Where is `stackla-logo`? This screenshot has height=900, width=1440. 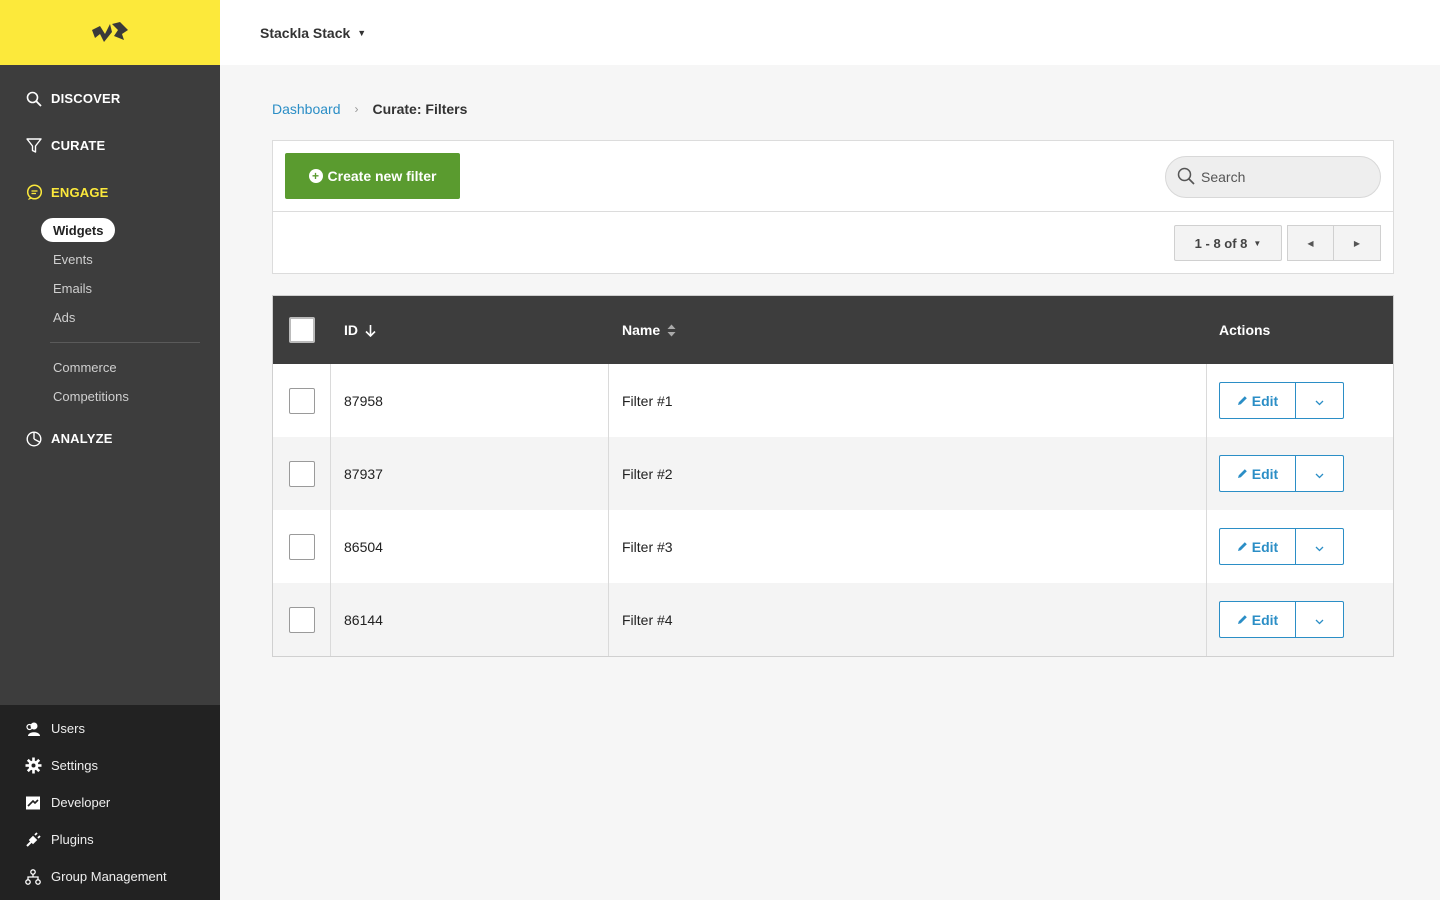 stackla-logo is located at coordinates (110, 32).